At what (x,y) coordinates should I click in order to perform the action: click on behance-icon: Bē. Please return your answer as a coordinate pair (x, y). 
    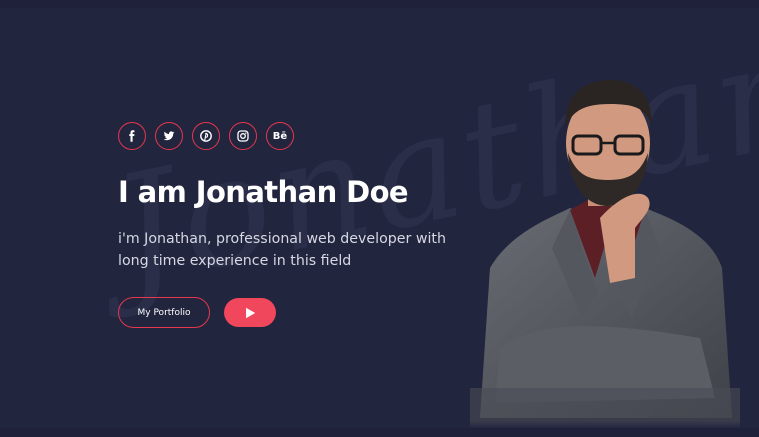
    Looking at the image, I should click on (280, 136).